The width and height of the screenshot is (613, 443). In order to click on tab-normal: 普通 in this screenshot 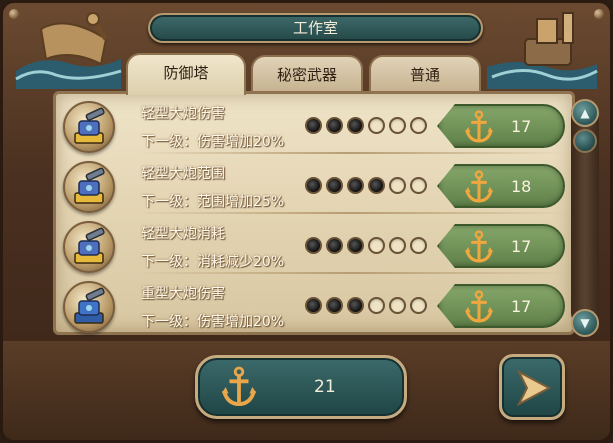, I will do `click(425, 74)`.